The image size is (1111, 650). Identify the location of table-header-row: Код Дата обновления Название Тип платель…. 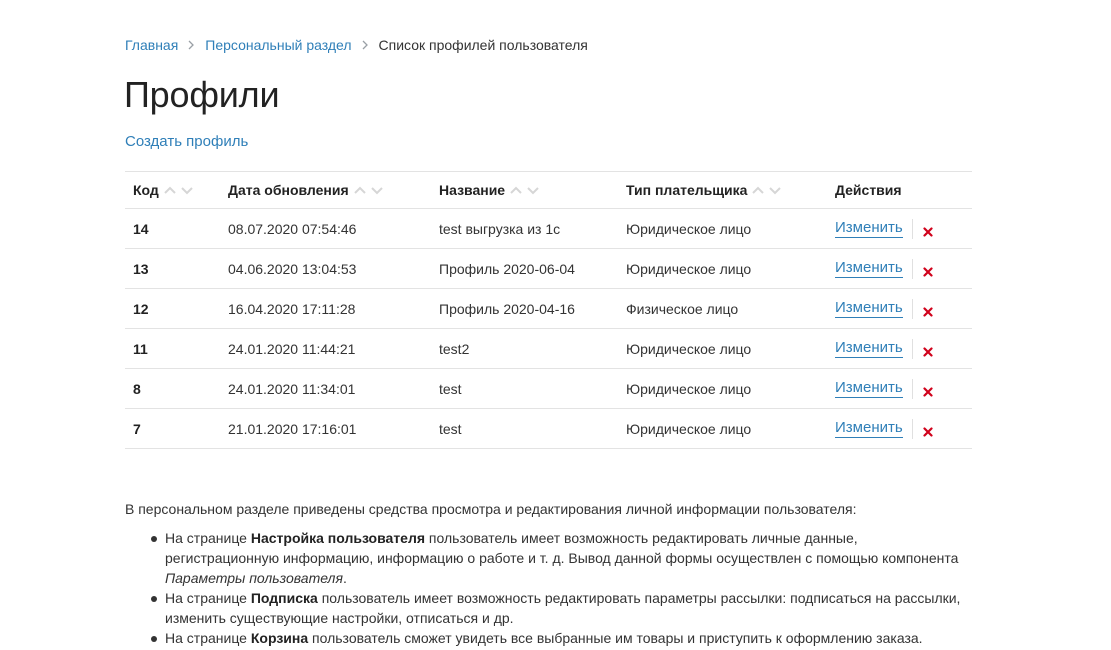
(548, 190).